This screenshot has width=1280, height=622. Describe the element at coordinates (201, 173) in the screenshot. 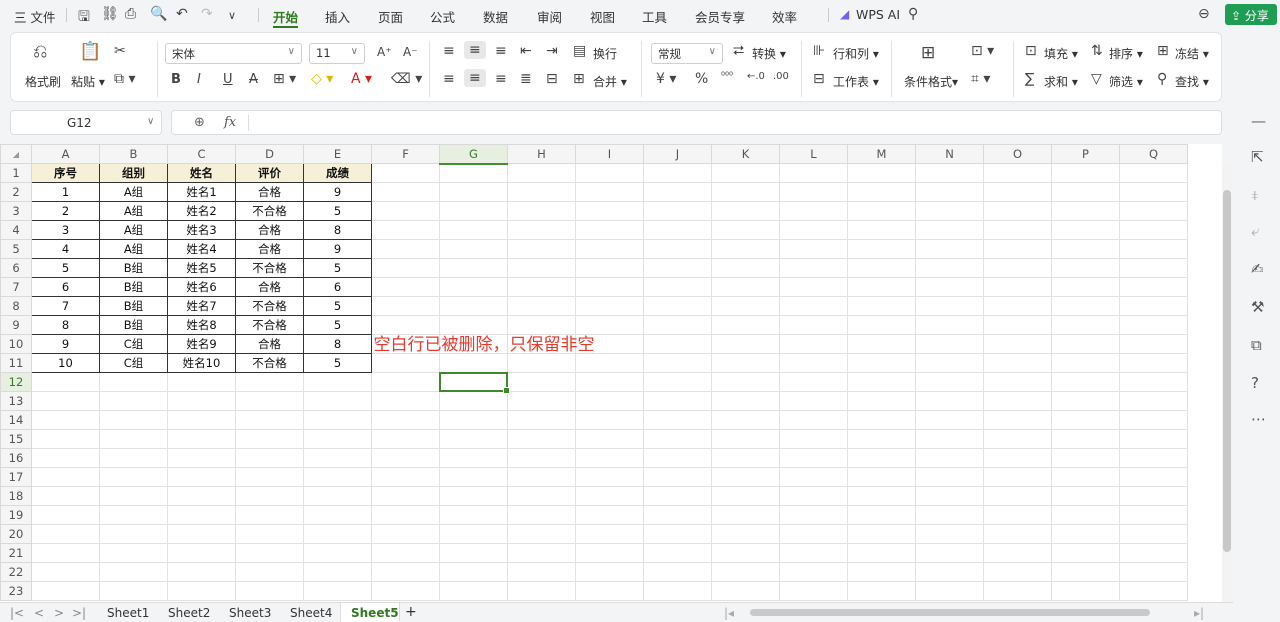

I see `cell: 姓名` at that location.